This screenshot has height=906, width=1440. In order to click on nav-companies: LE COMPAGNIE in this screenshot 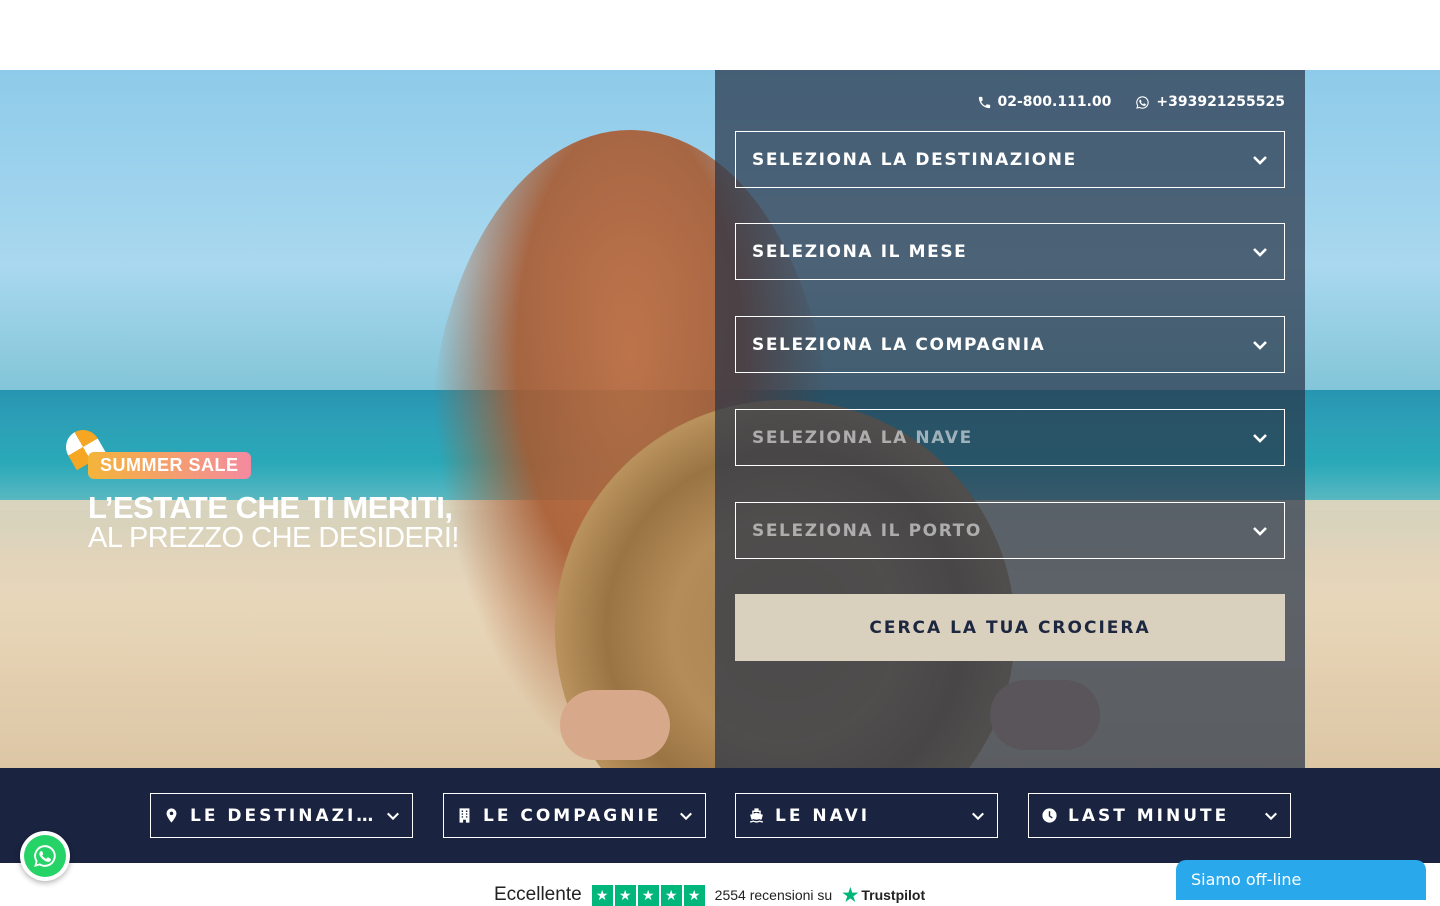, I will do `click(574, 815)`.